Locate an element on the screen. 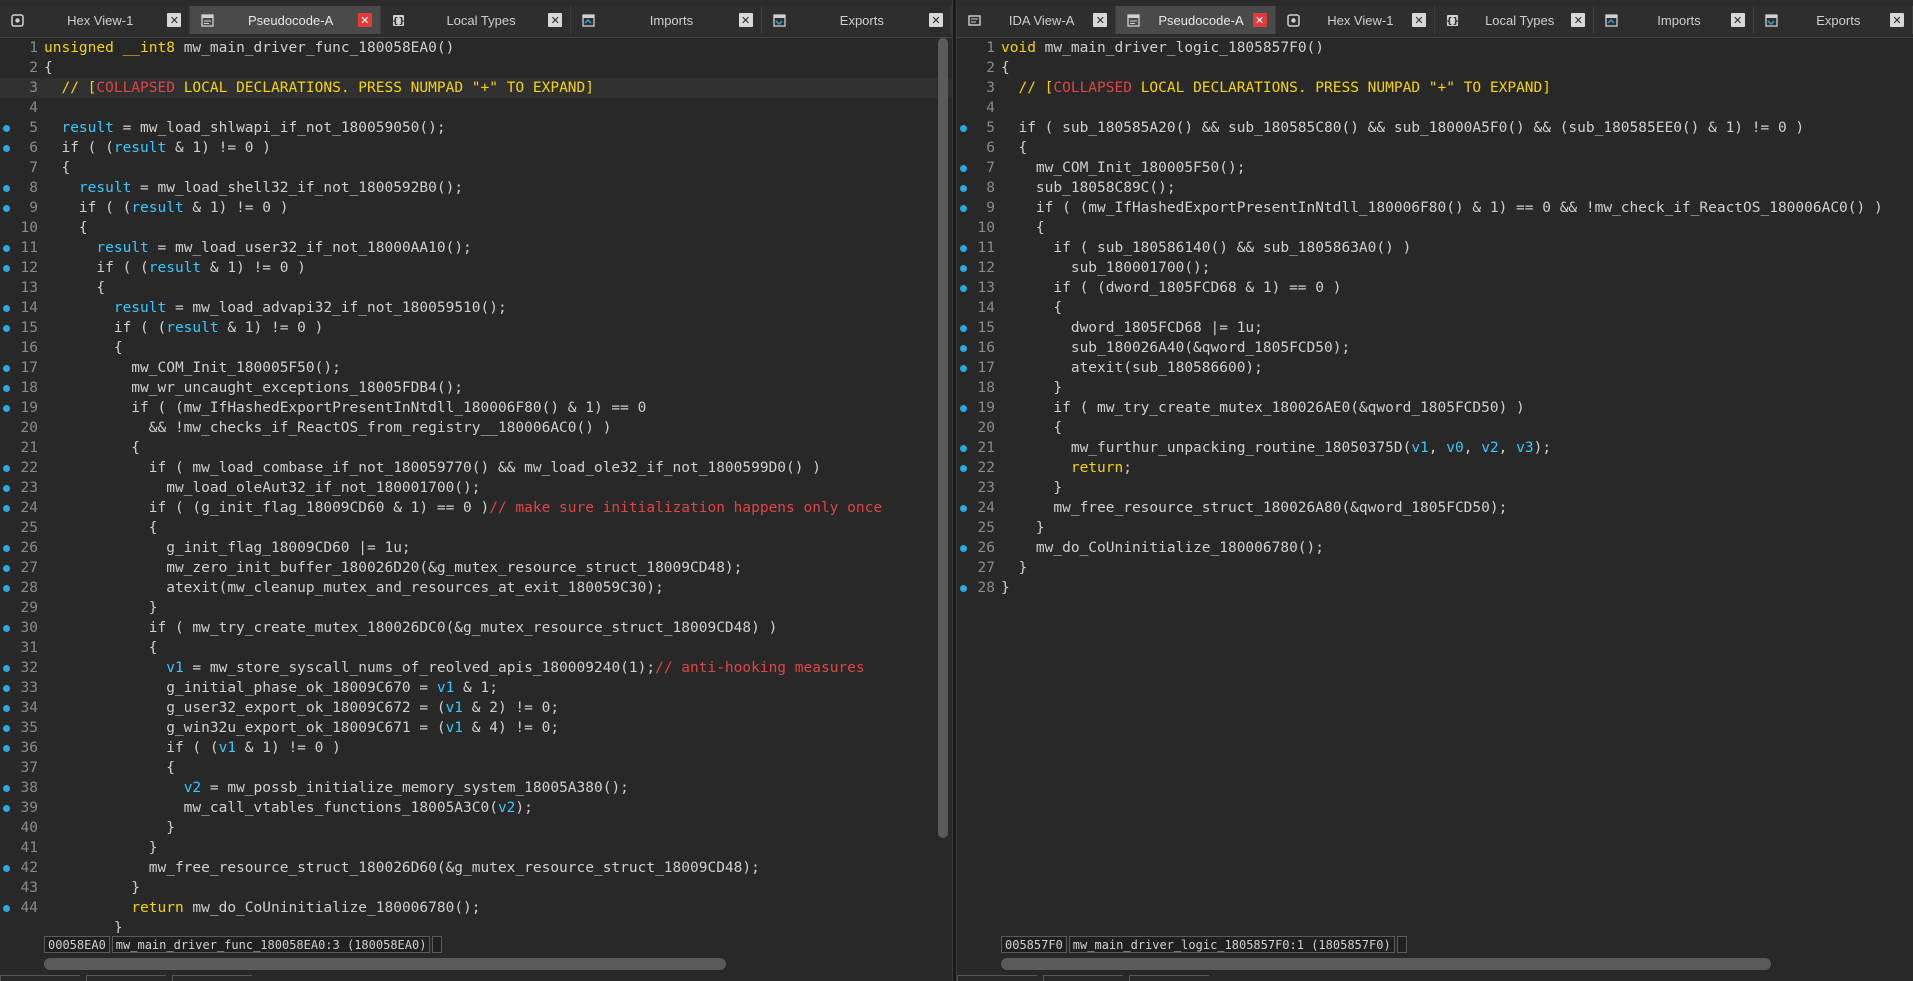 This screenshot has height=981, width=1913. code-text: g_initial_phase_ok_18009C670 = v1 & 1; is located at coordinates (271, 688).